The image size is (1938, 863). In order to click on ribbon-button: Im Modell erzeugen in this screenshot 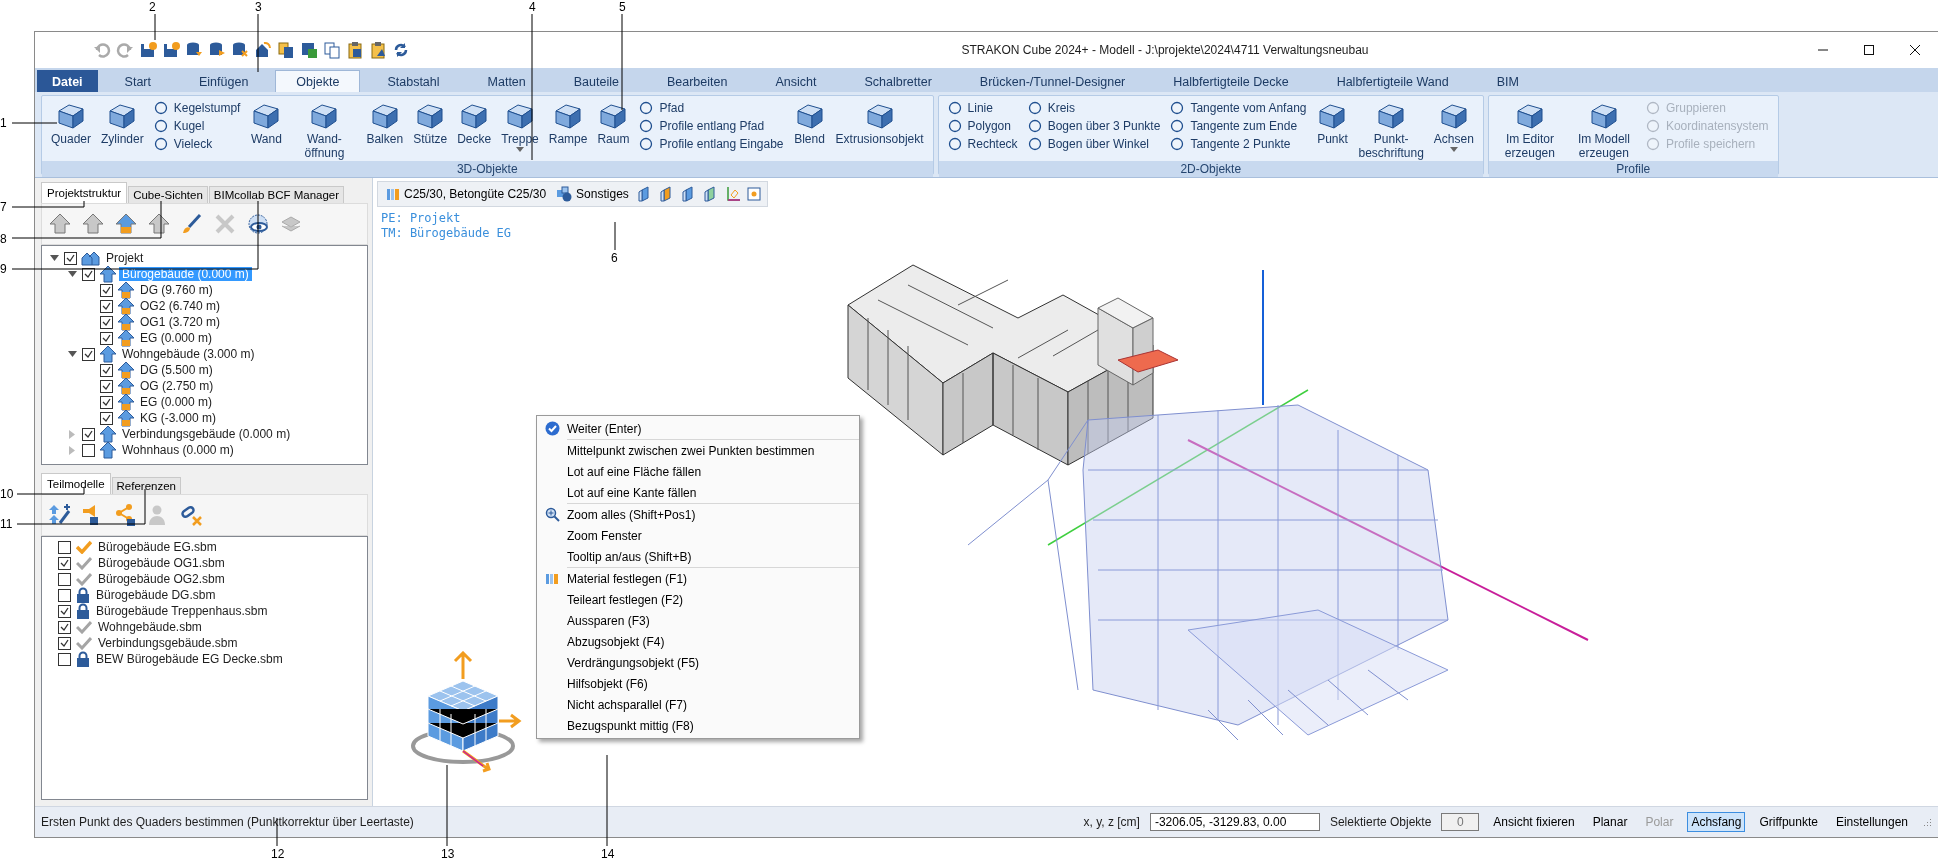, I will do `click(1603, 129)`.